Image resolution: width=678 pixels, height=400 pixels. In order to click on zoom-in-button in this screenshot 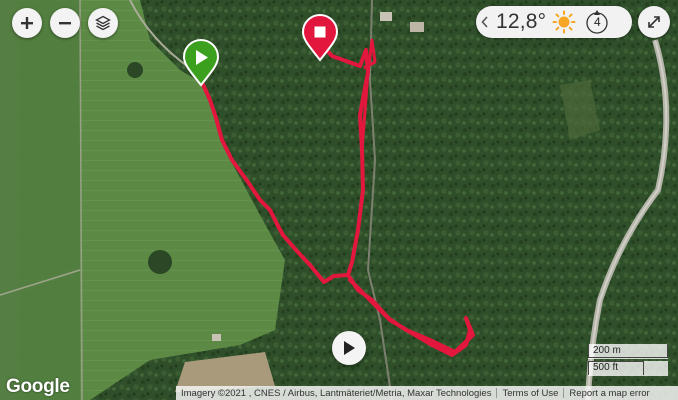, I will do `click(27, 23)`.